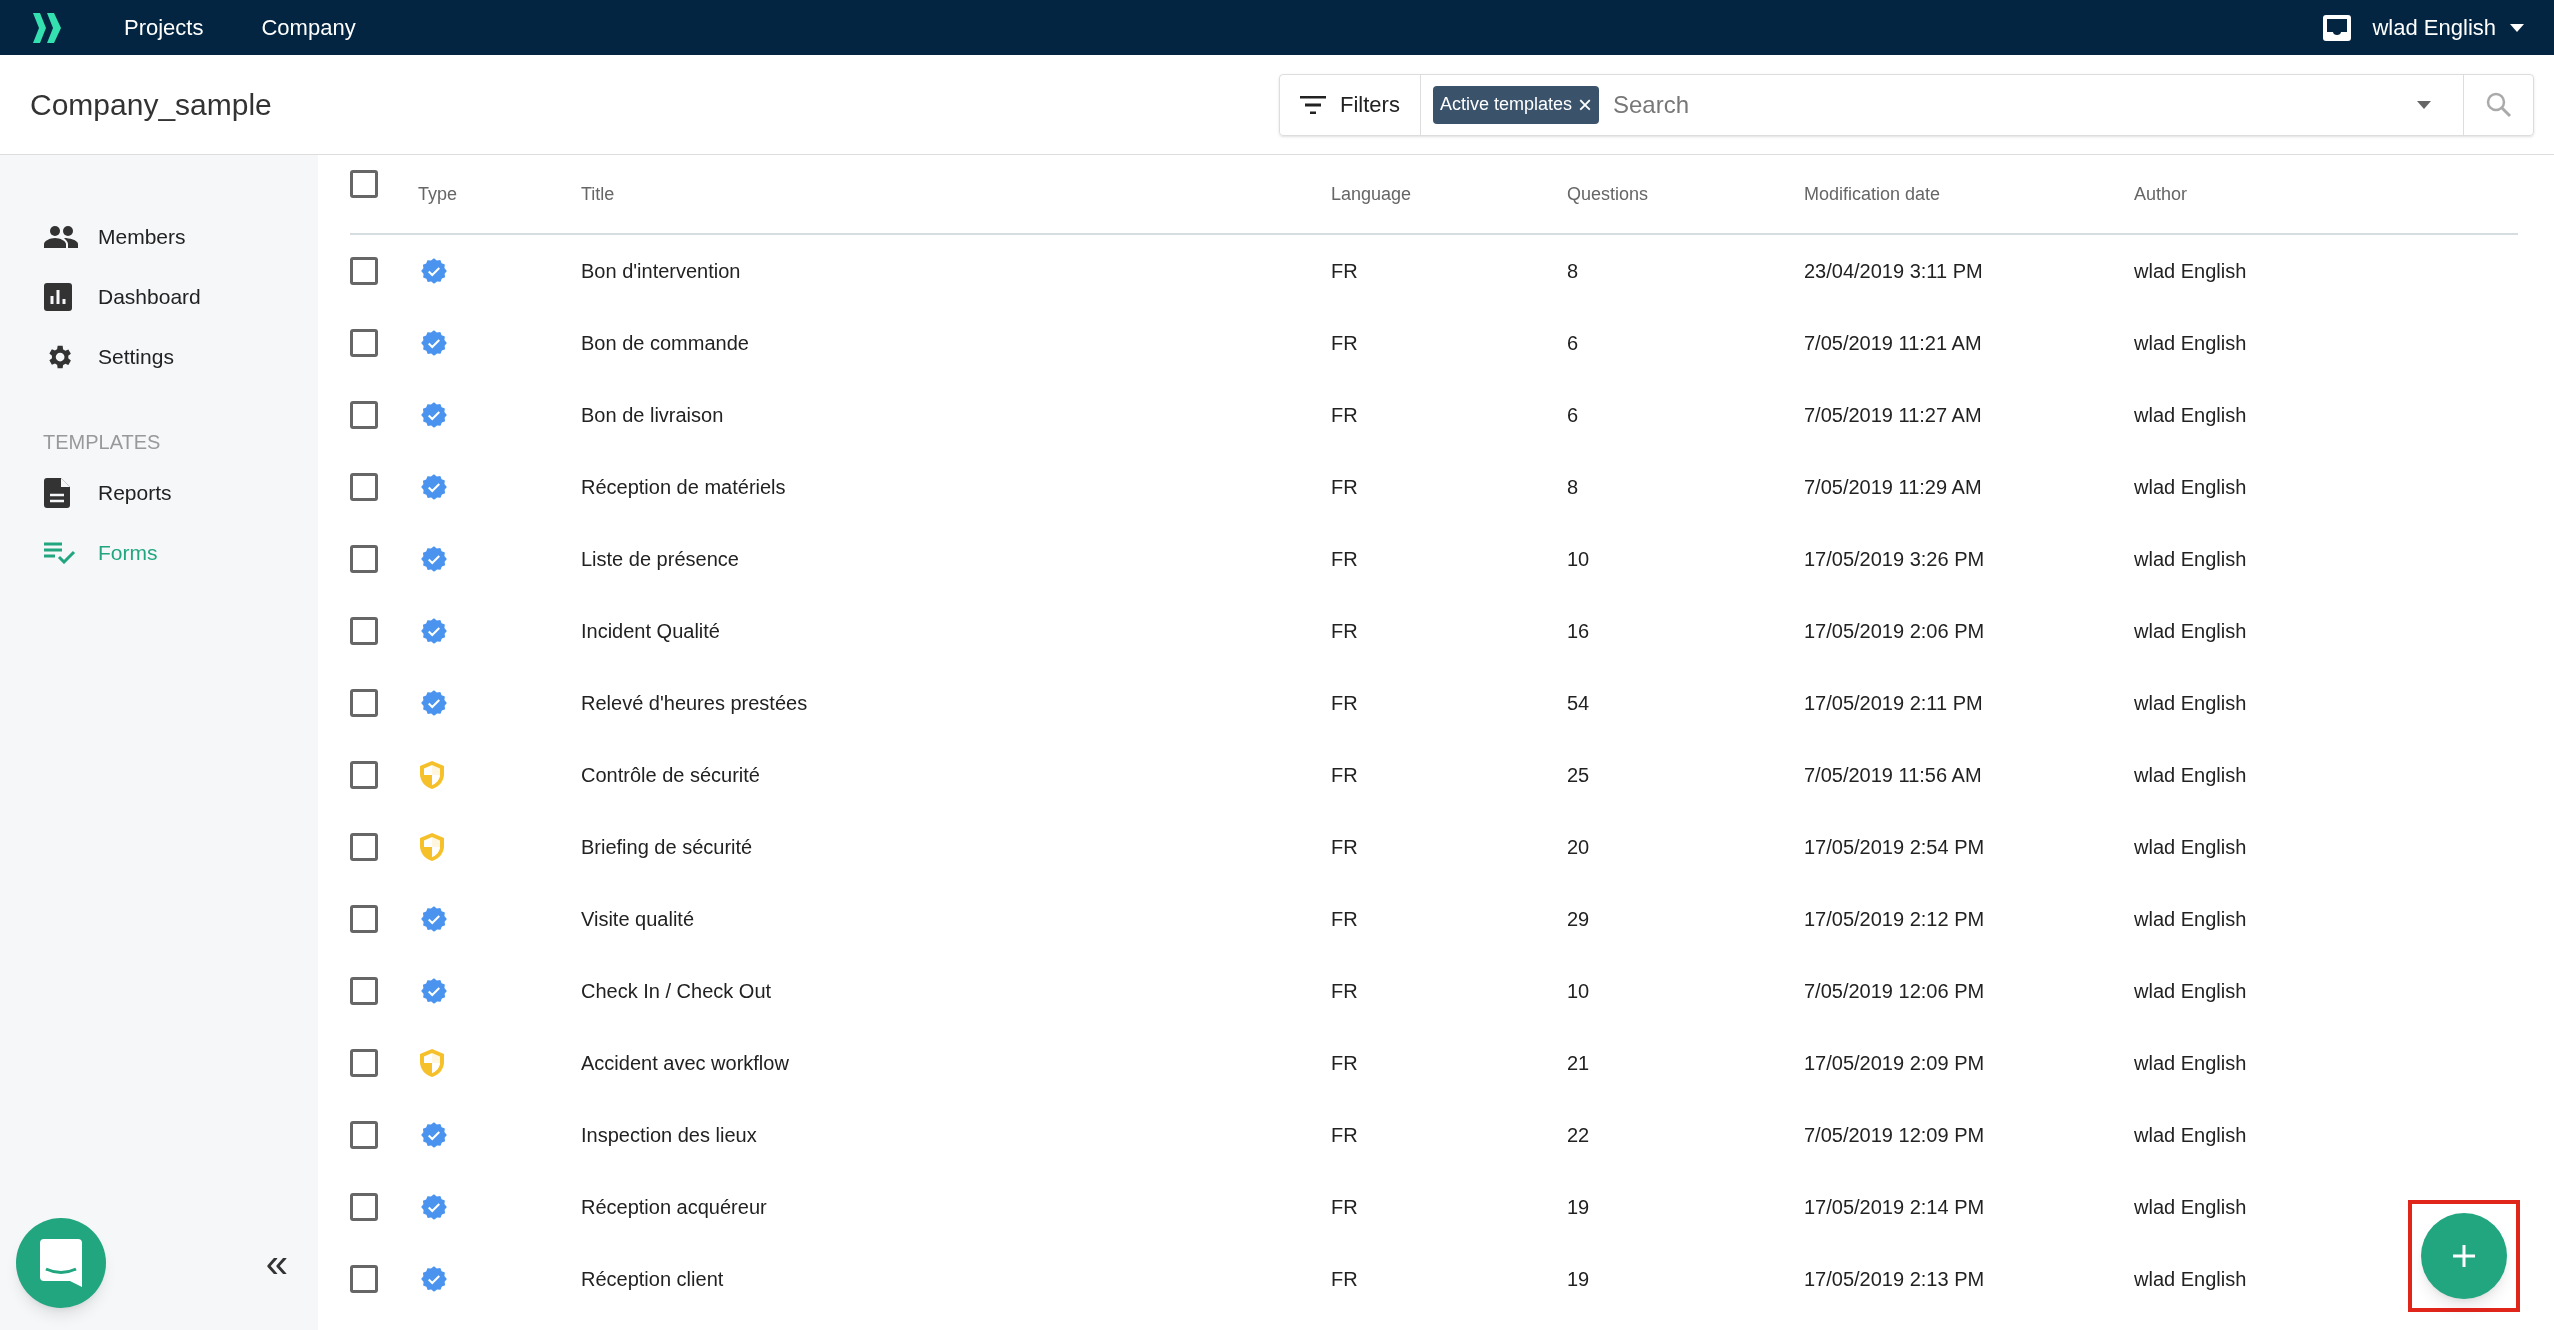  Describe the element at coordinates (159, 297) in the screenshot. I see `sidebar-item: Dashboard` at that location.